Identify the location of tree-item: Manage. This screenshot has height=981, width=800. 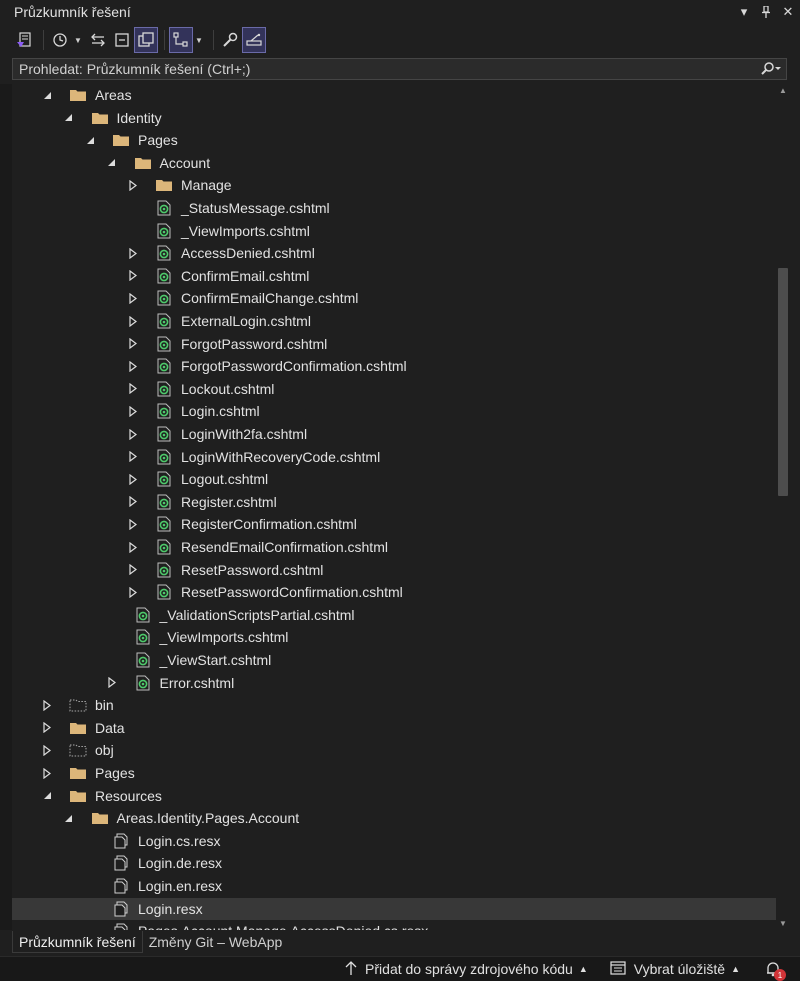
(394, 185).